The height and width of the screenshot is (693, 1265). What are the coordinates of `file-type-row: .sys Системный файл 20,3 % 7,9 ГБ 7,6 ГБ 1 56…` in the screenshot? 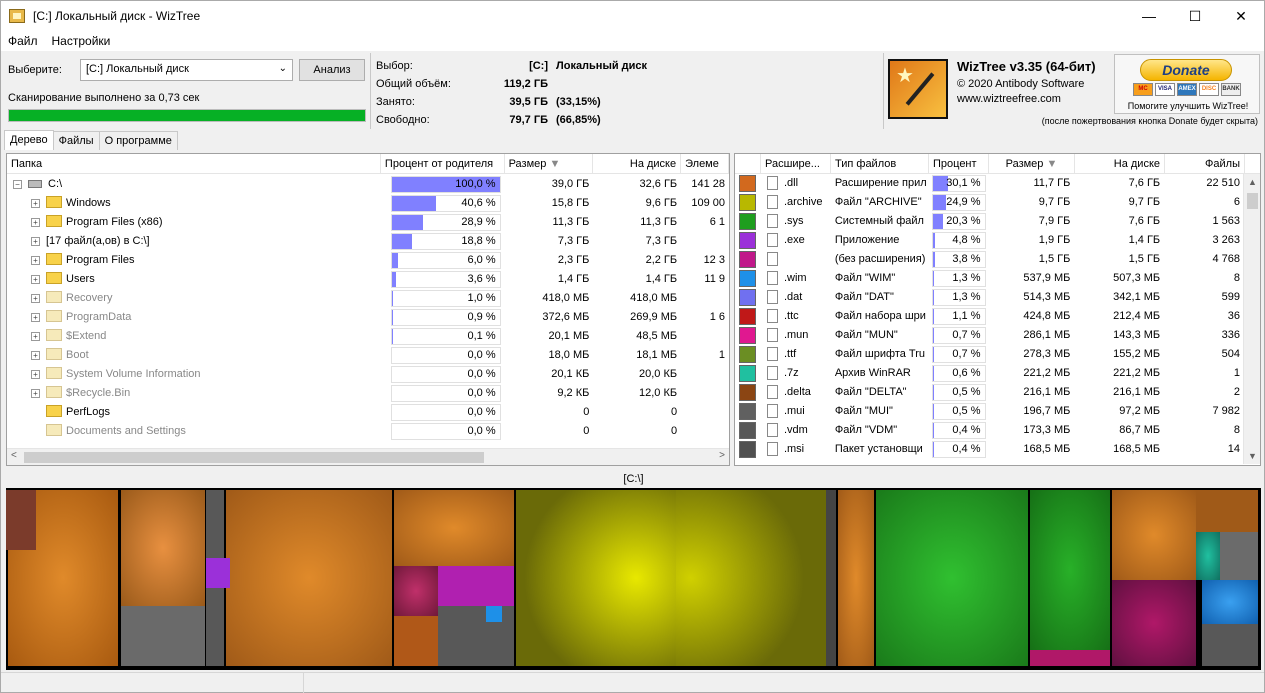 It's located at (989, 221).